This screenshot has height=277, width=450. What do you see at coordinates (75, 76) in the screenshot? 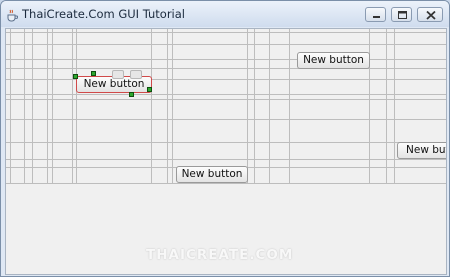
I see `selection-handle-top-left` at bounding box center [75, 76].